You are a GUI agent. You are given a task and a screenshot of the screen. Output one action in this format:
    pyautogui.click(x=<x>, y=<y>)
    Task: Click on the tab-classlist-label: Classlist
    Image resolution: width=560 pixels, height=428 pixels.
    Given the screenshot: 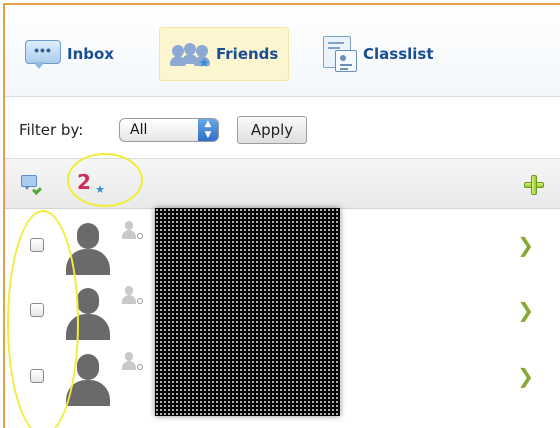 What is the action you would take?
    pyautogui.click(x=398, y=54)
    